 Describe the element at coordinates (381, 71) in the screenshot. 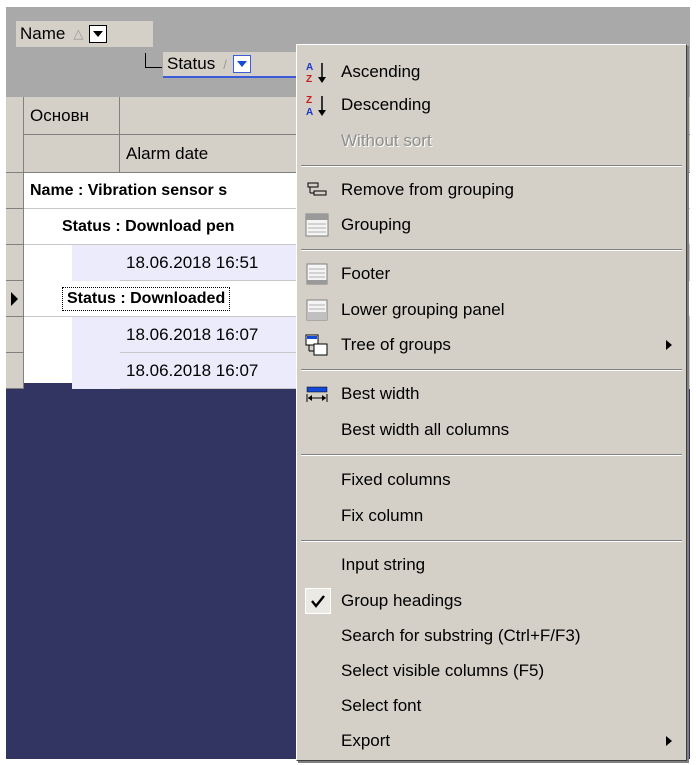

I see `menu-item-ascending-label: Ascending` at that location.